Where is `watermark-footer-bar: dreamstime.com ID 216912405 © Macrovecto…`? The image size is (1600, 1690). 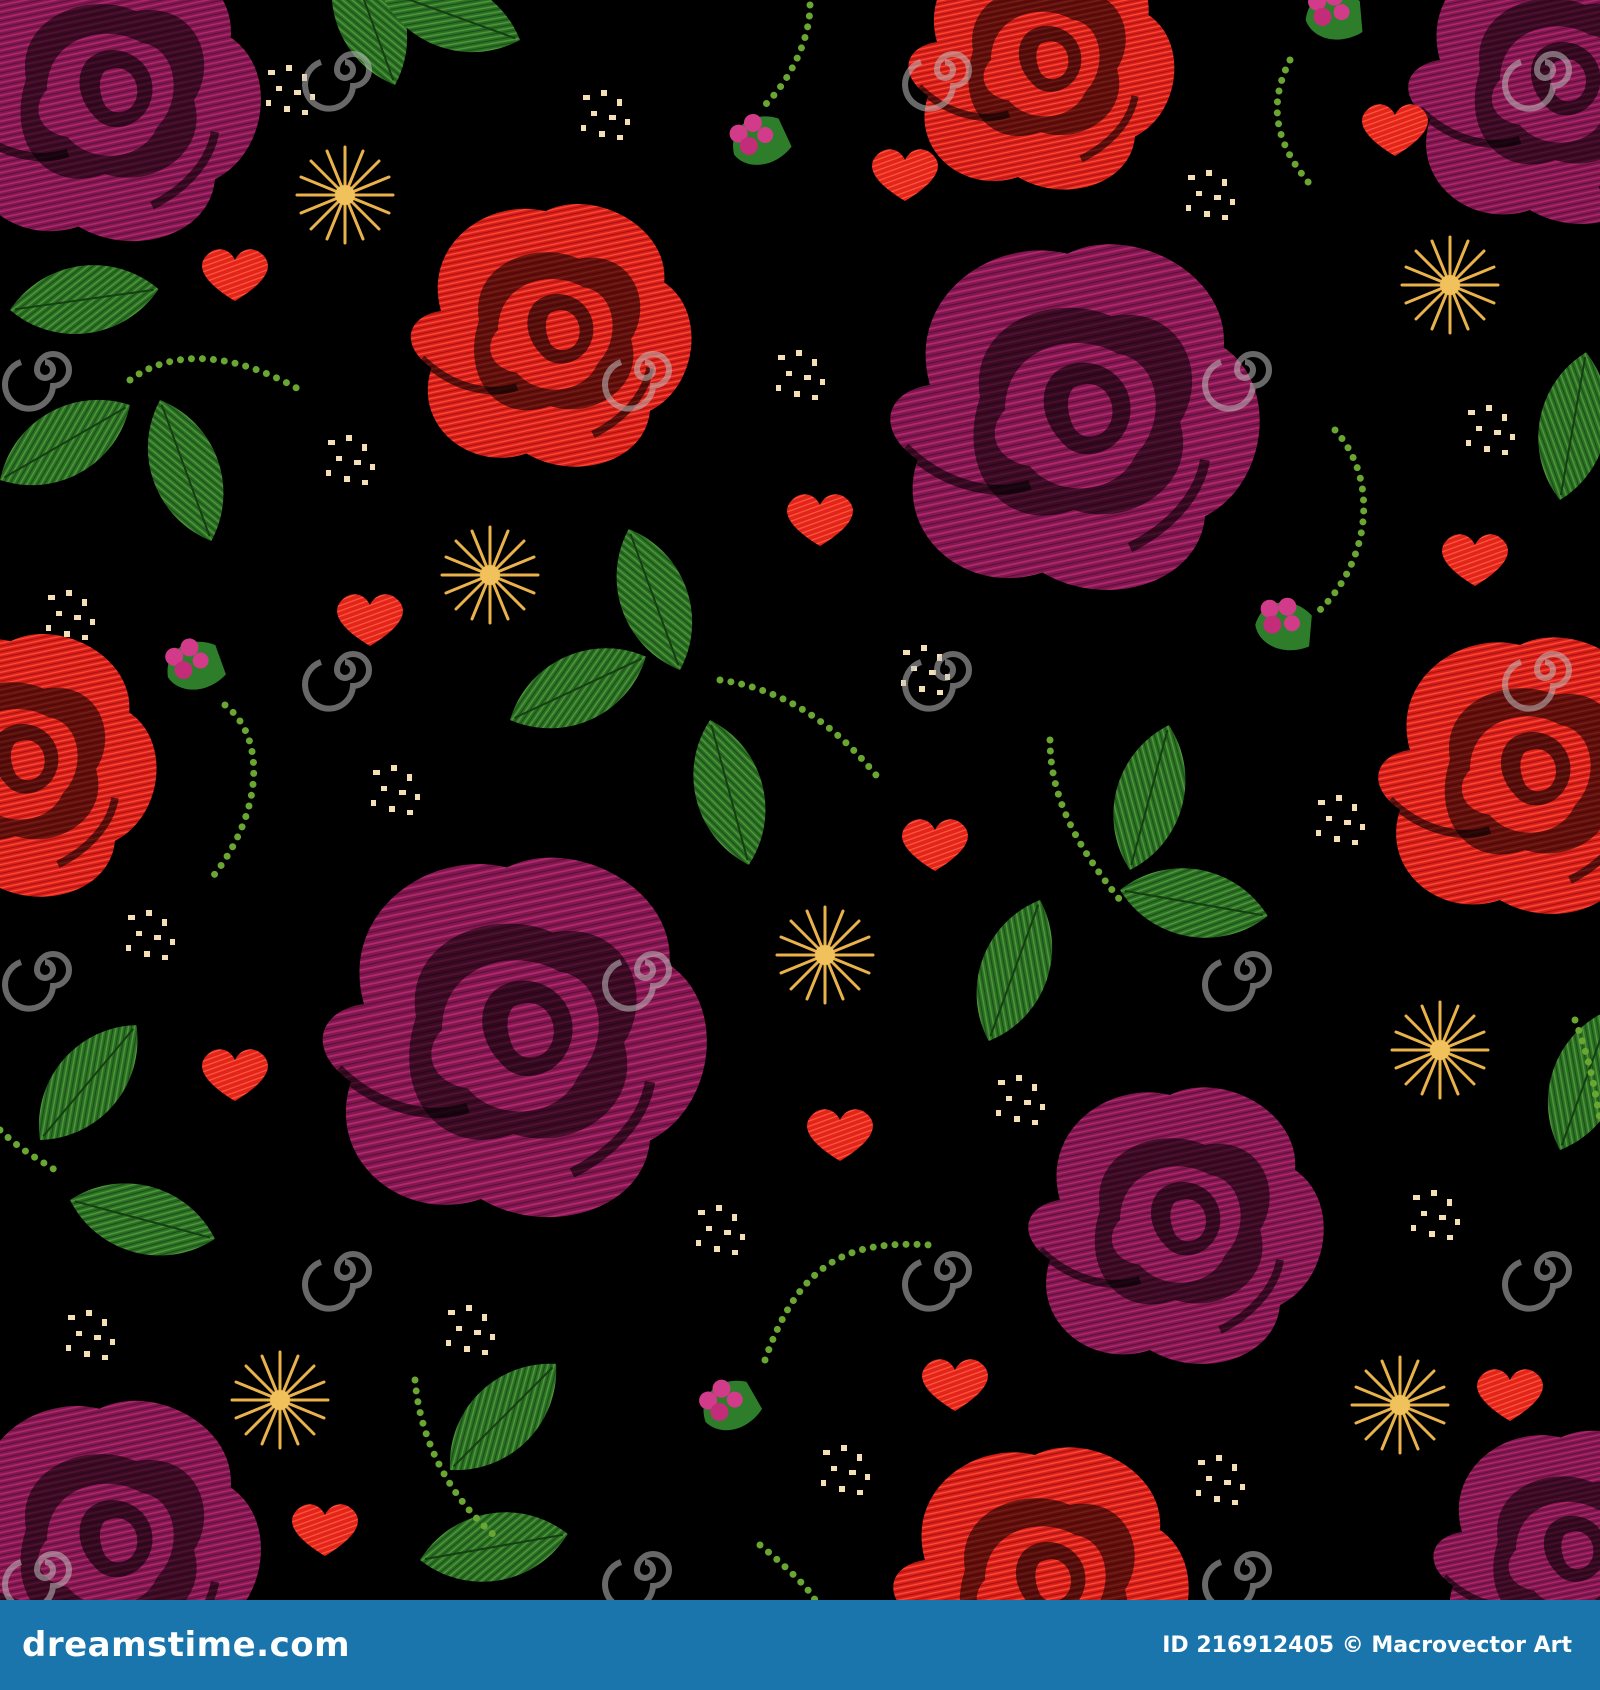
watermark-footer-bar: dreamstime.com ID 216912405 © Macrovecto… is located at coordinates (800, 1645).